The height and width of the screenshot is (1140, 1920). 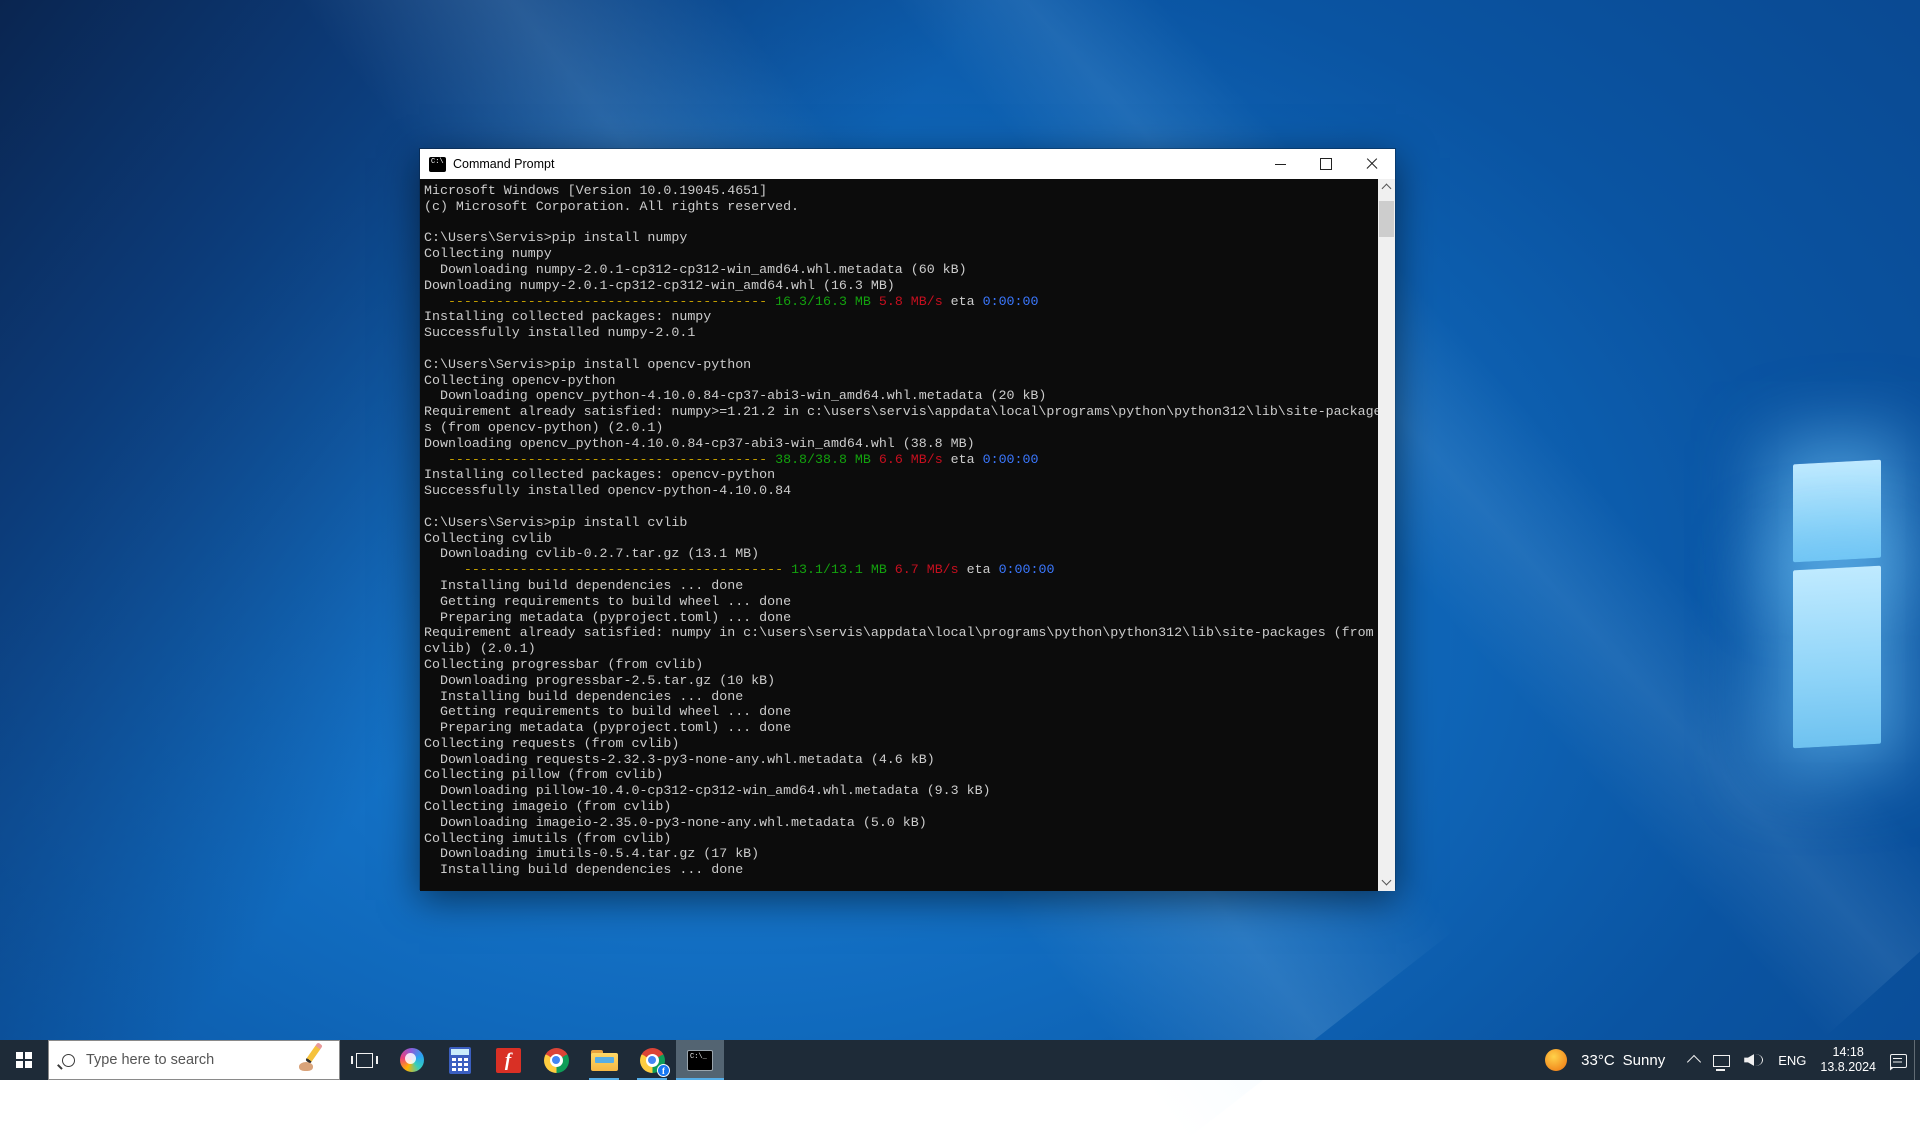 I want to click on taskbar-search, so click(x=194, y=1060).